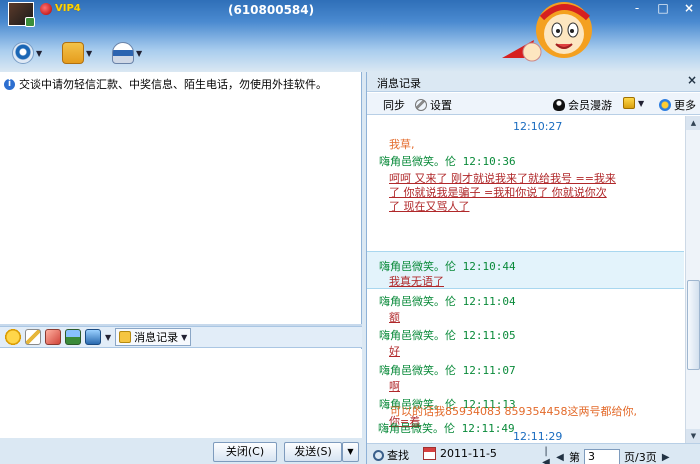 Image resolution: width=700 pixels, height=464 pixels. What do you see at coordinates (692, 80) in the screenshot?
I see `close-history-button: ×` at bounding box center [692, 80].